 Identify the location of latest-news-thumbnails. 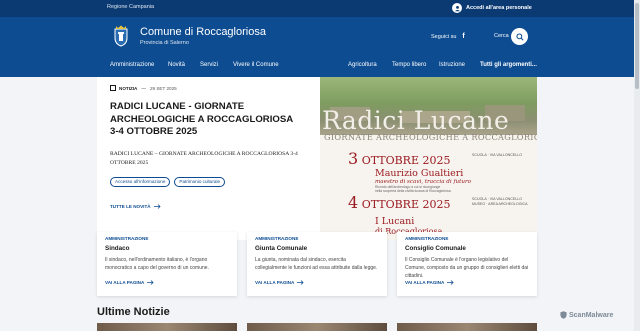
(317, 327).